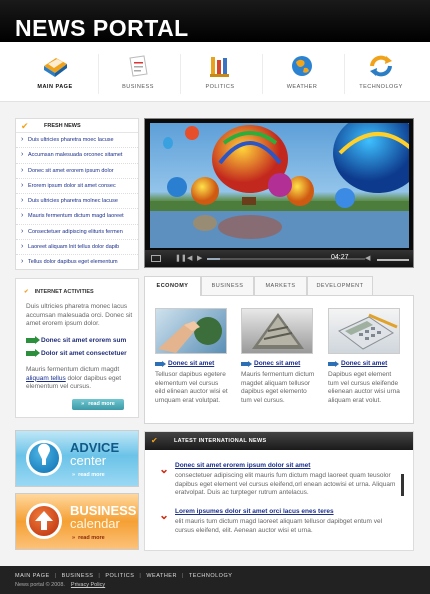 The image size is (430, 594). I want to click on activities-title: ✔ INTERNET ACTIVITIES, so click(59, 292).